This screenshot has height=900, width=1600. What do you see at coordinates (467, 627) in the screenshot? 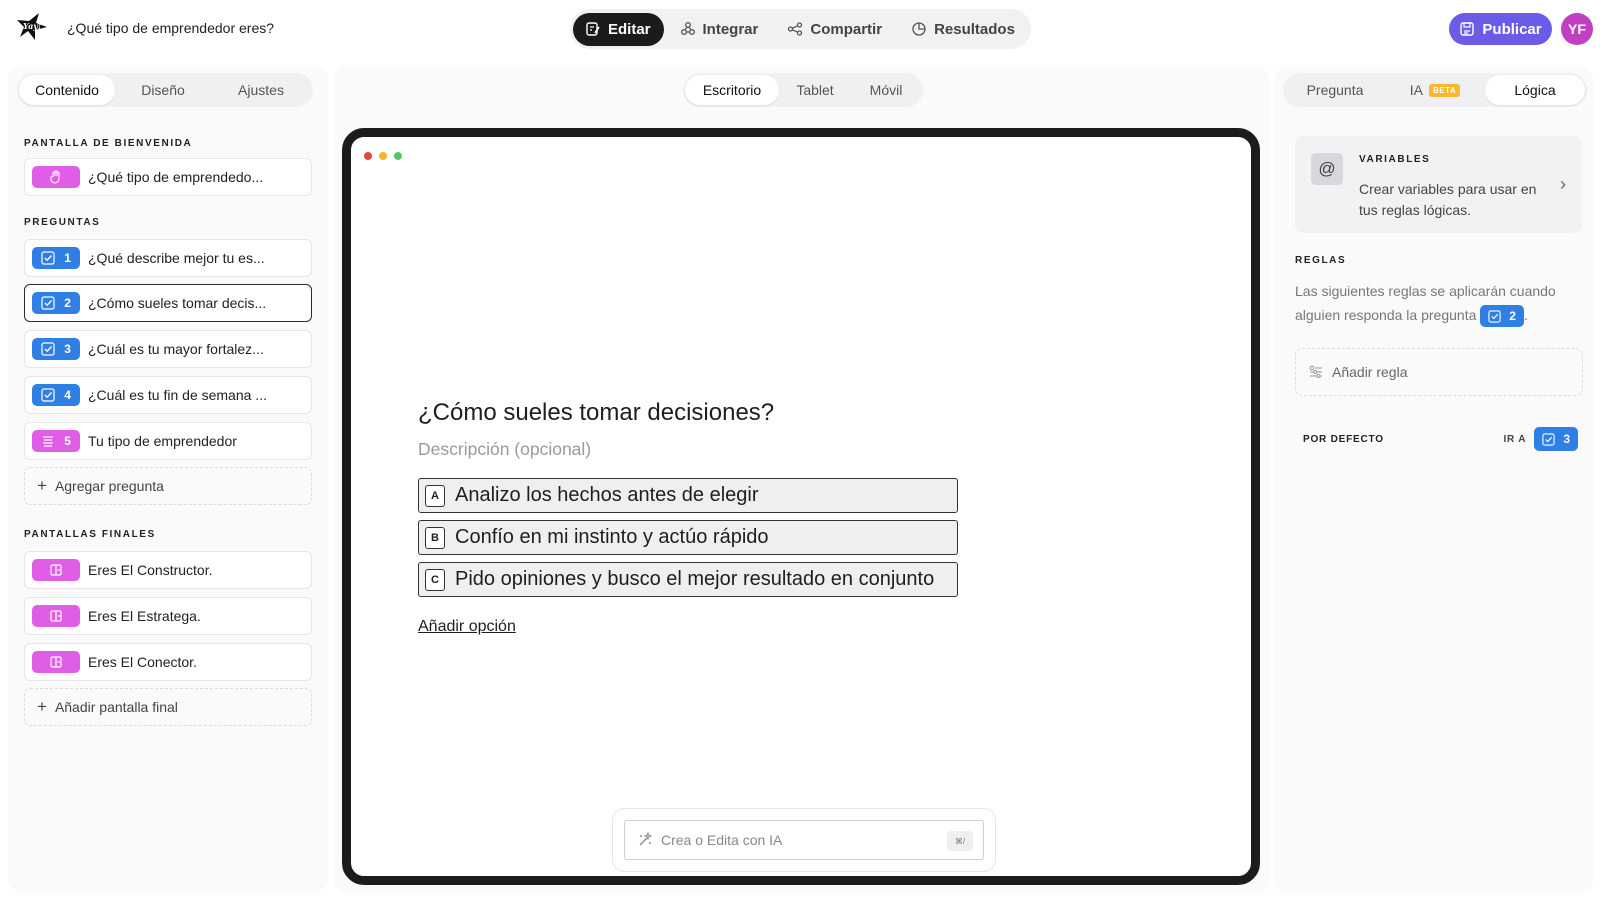
I see `add-option-link: Añadir opción` at bounding box center [467, 627].